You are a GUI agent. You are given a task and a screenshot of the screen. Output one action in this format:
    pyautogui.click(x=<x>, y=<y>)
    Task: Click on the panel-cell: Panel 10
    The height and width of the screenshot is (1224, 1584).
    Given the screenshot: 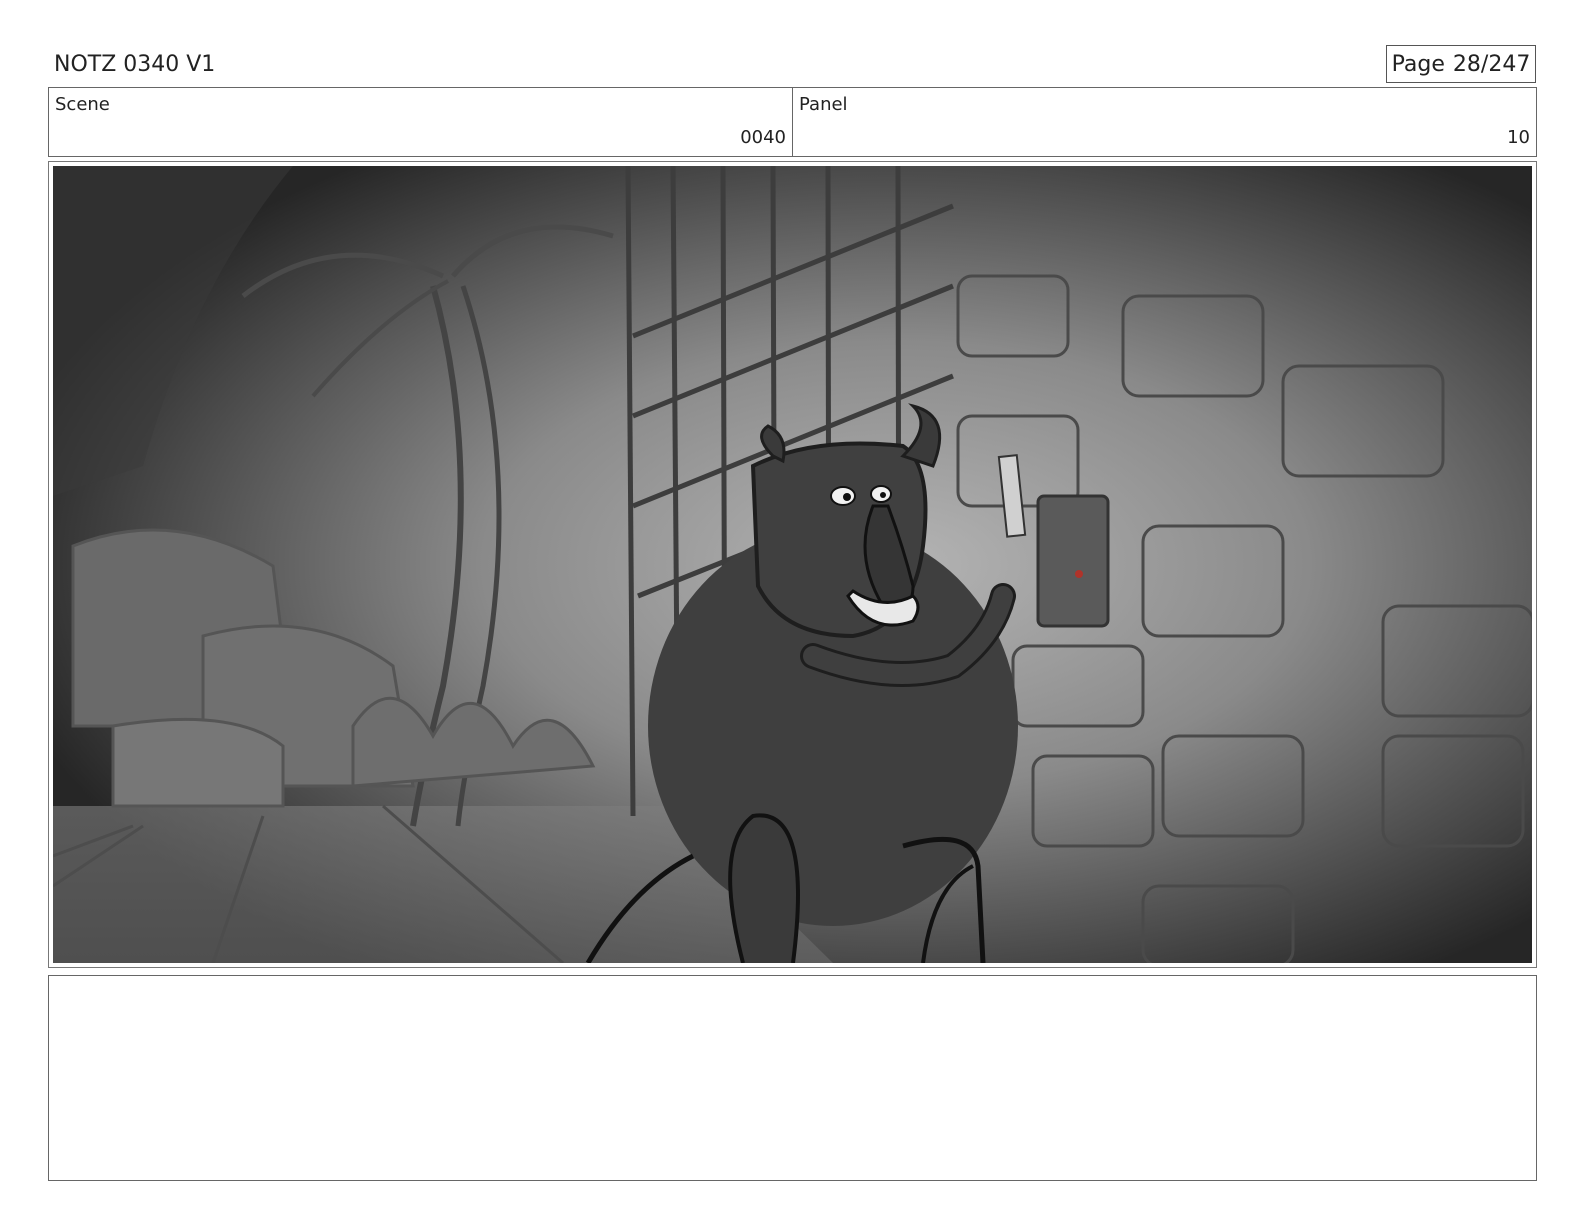 What is the action you would take?
    pyautogui.click(x=1164, y=122)
    